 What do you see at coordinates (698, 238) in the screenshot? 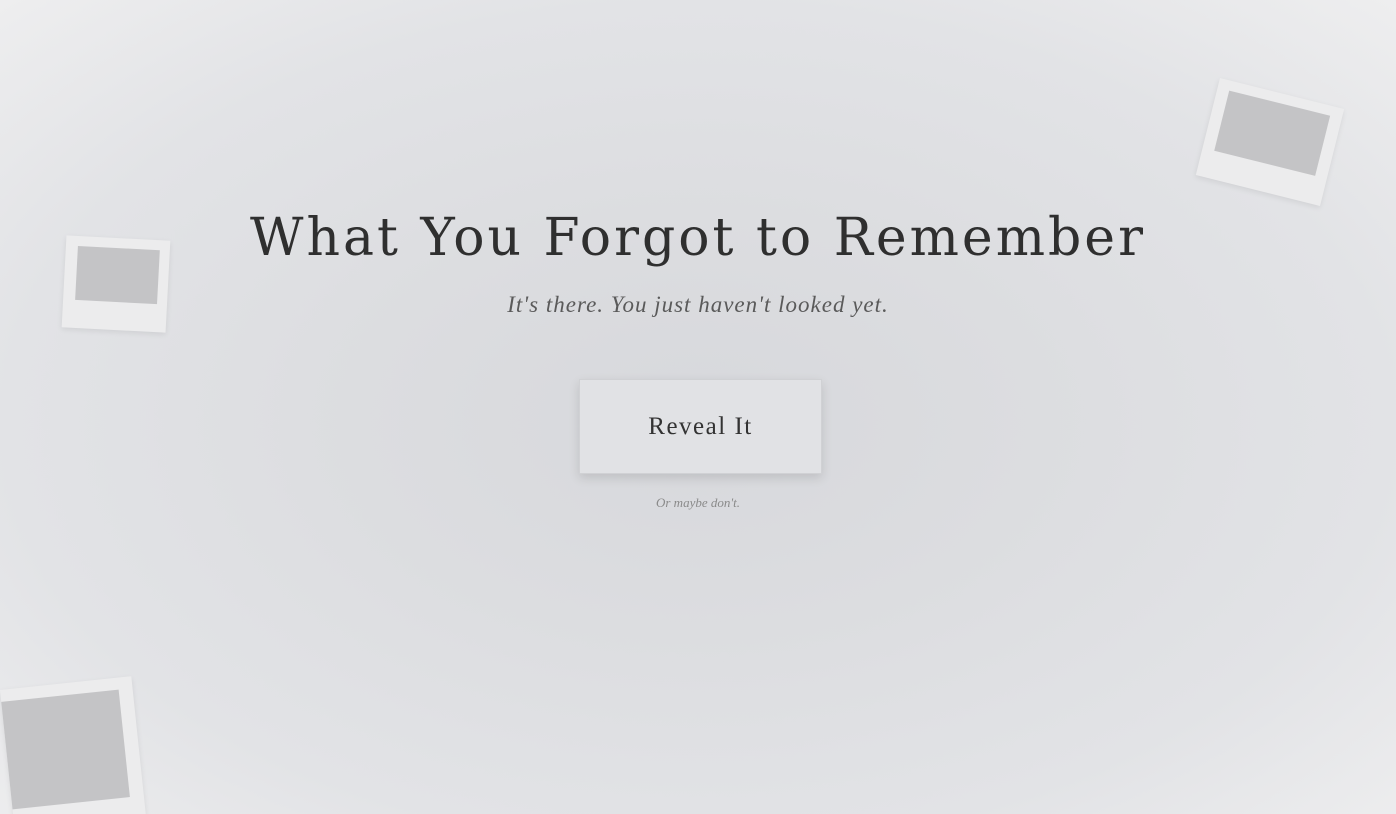
I see `page-title: What You Forgot to Remember` at bounding box center [698, 238].